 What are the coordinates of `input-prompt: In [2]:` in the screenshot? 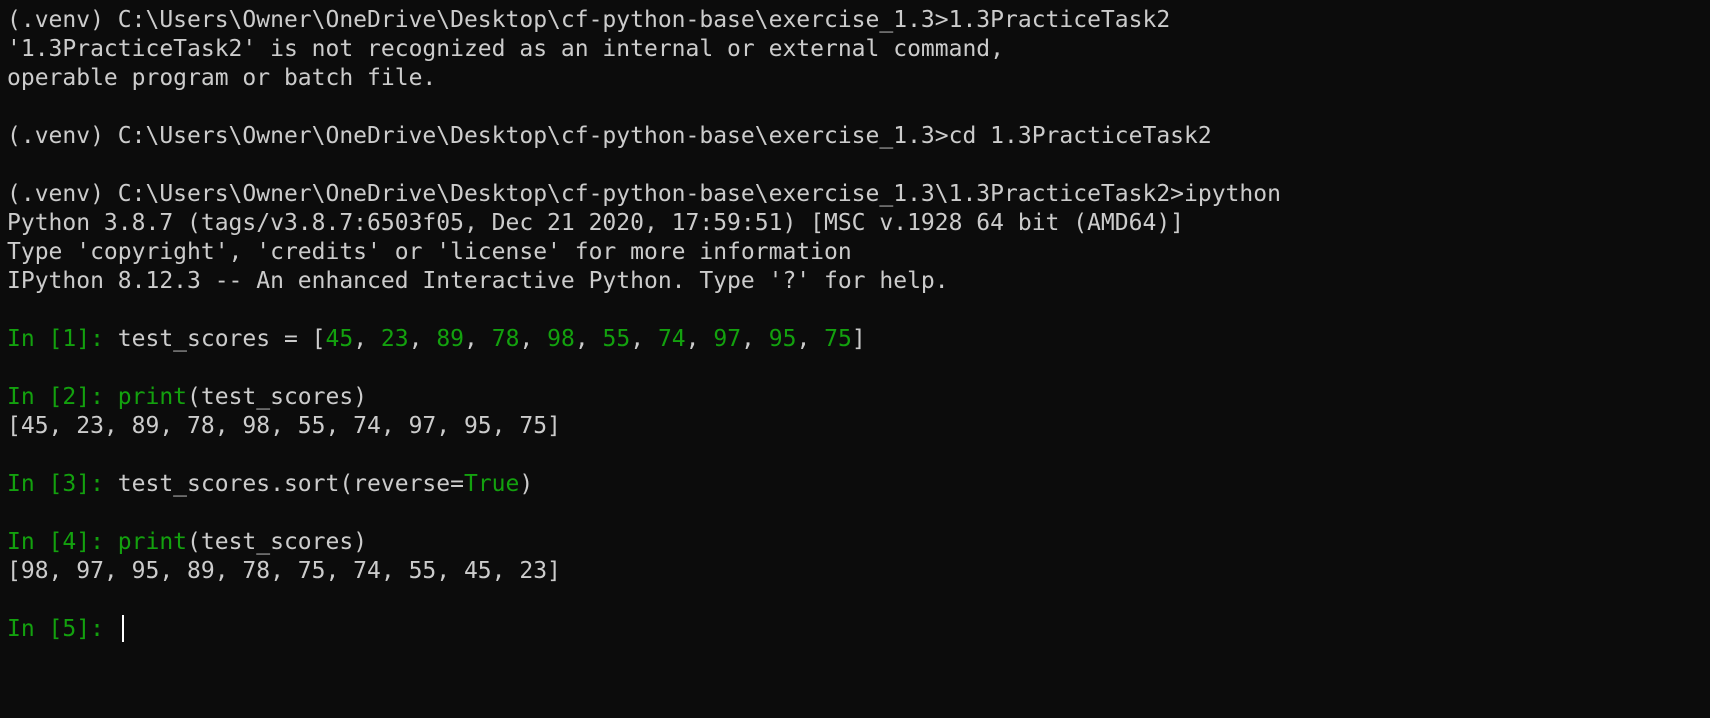 It's located at (62, 397).